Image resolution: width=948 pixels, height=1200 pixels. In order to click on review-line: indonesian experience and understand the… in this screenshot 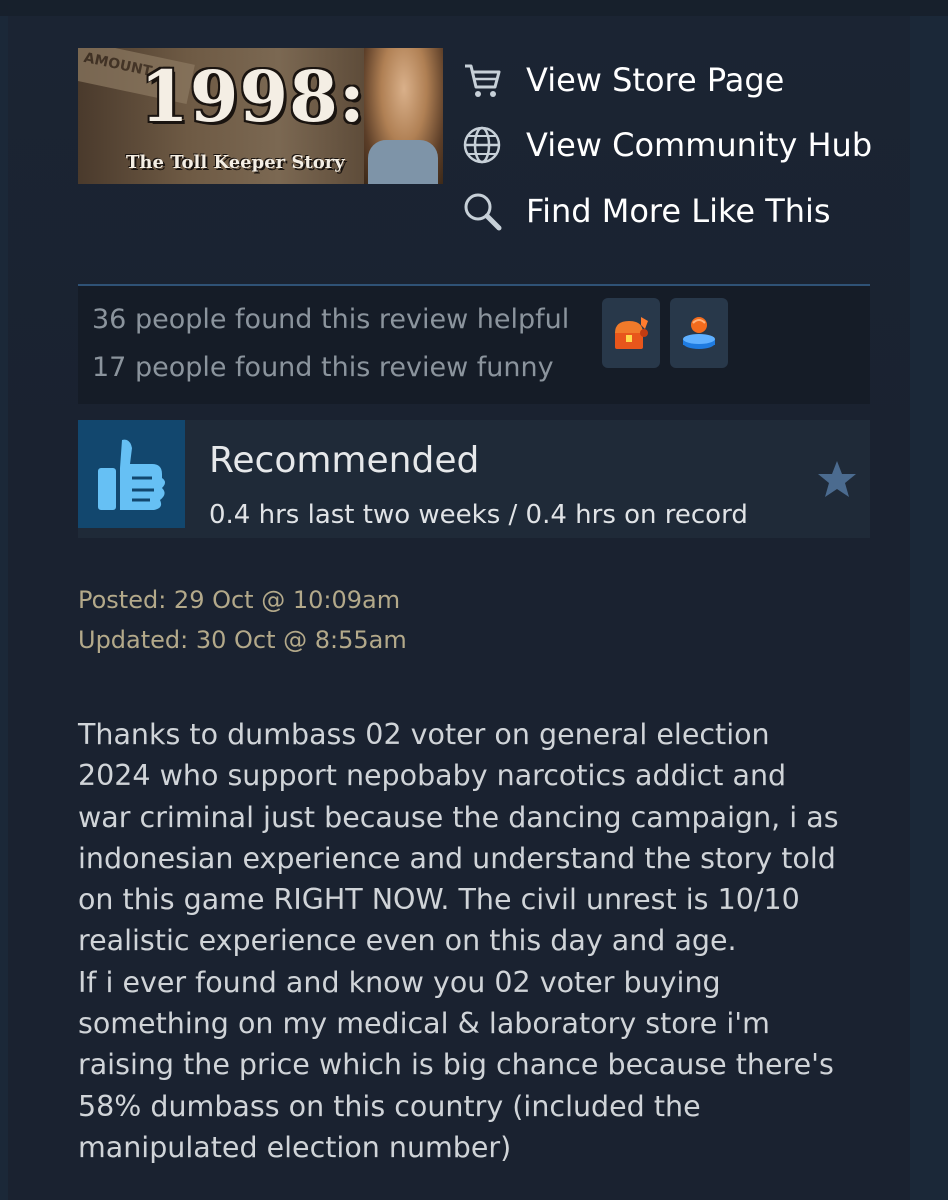, I will do `click(457, 858)`.